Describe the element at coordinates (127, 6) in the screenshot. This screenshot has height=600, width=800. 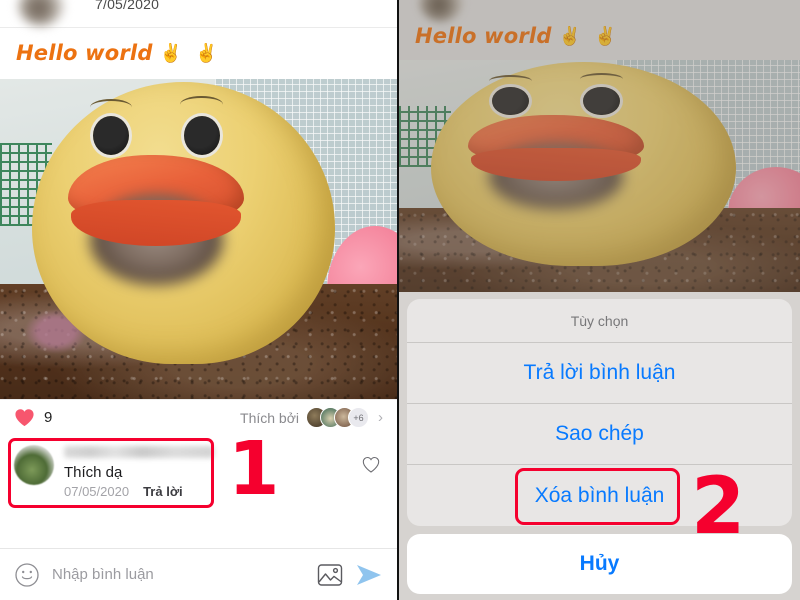
I see `post-date: 7/05/2020` at that location.